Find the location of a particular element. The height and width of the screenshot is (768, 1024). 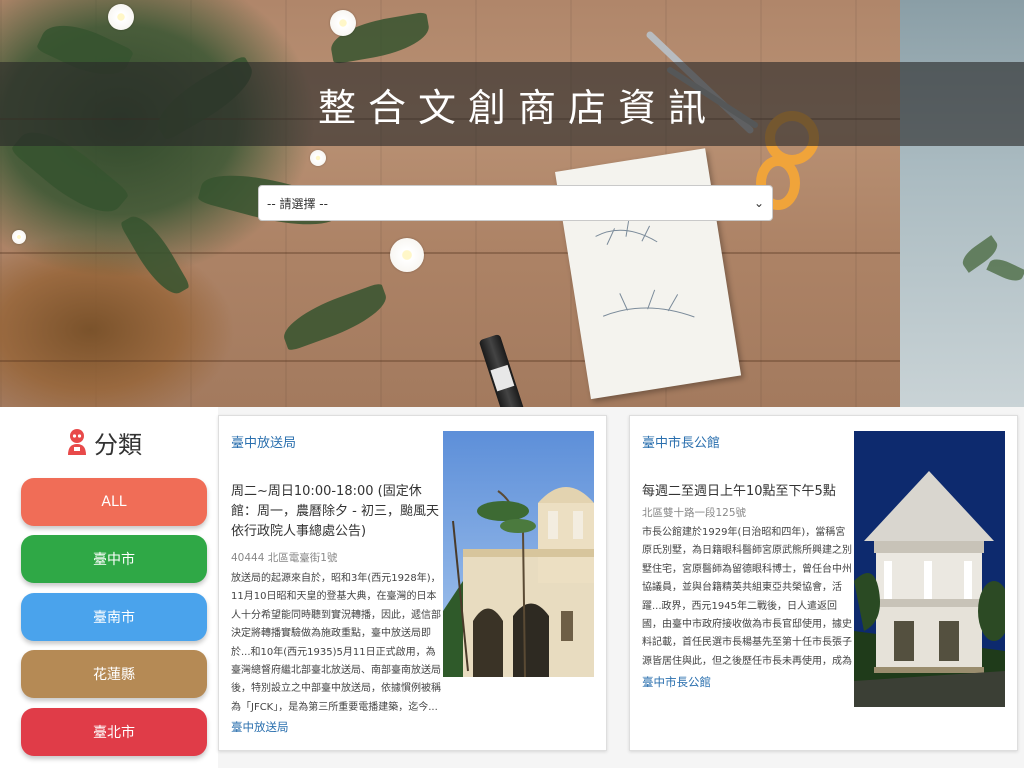

category-button-all: ALL is located at coordinates (114, 502).